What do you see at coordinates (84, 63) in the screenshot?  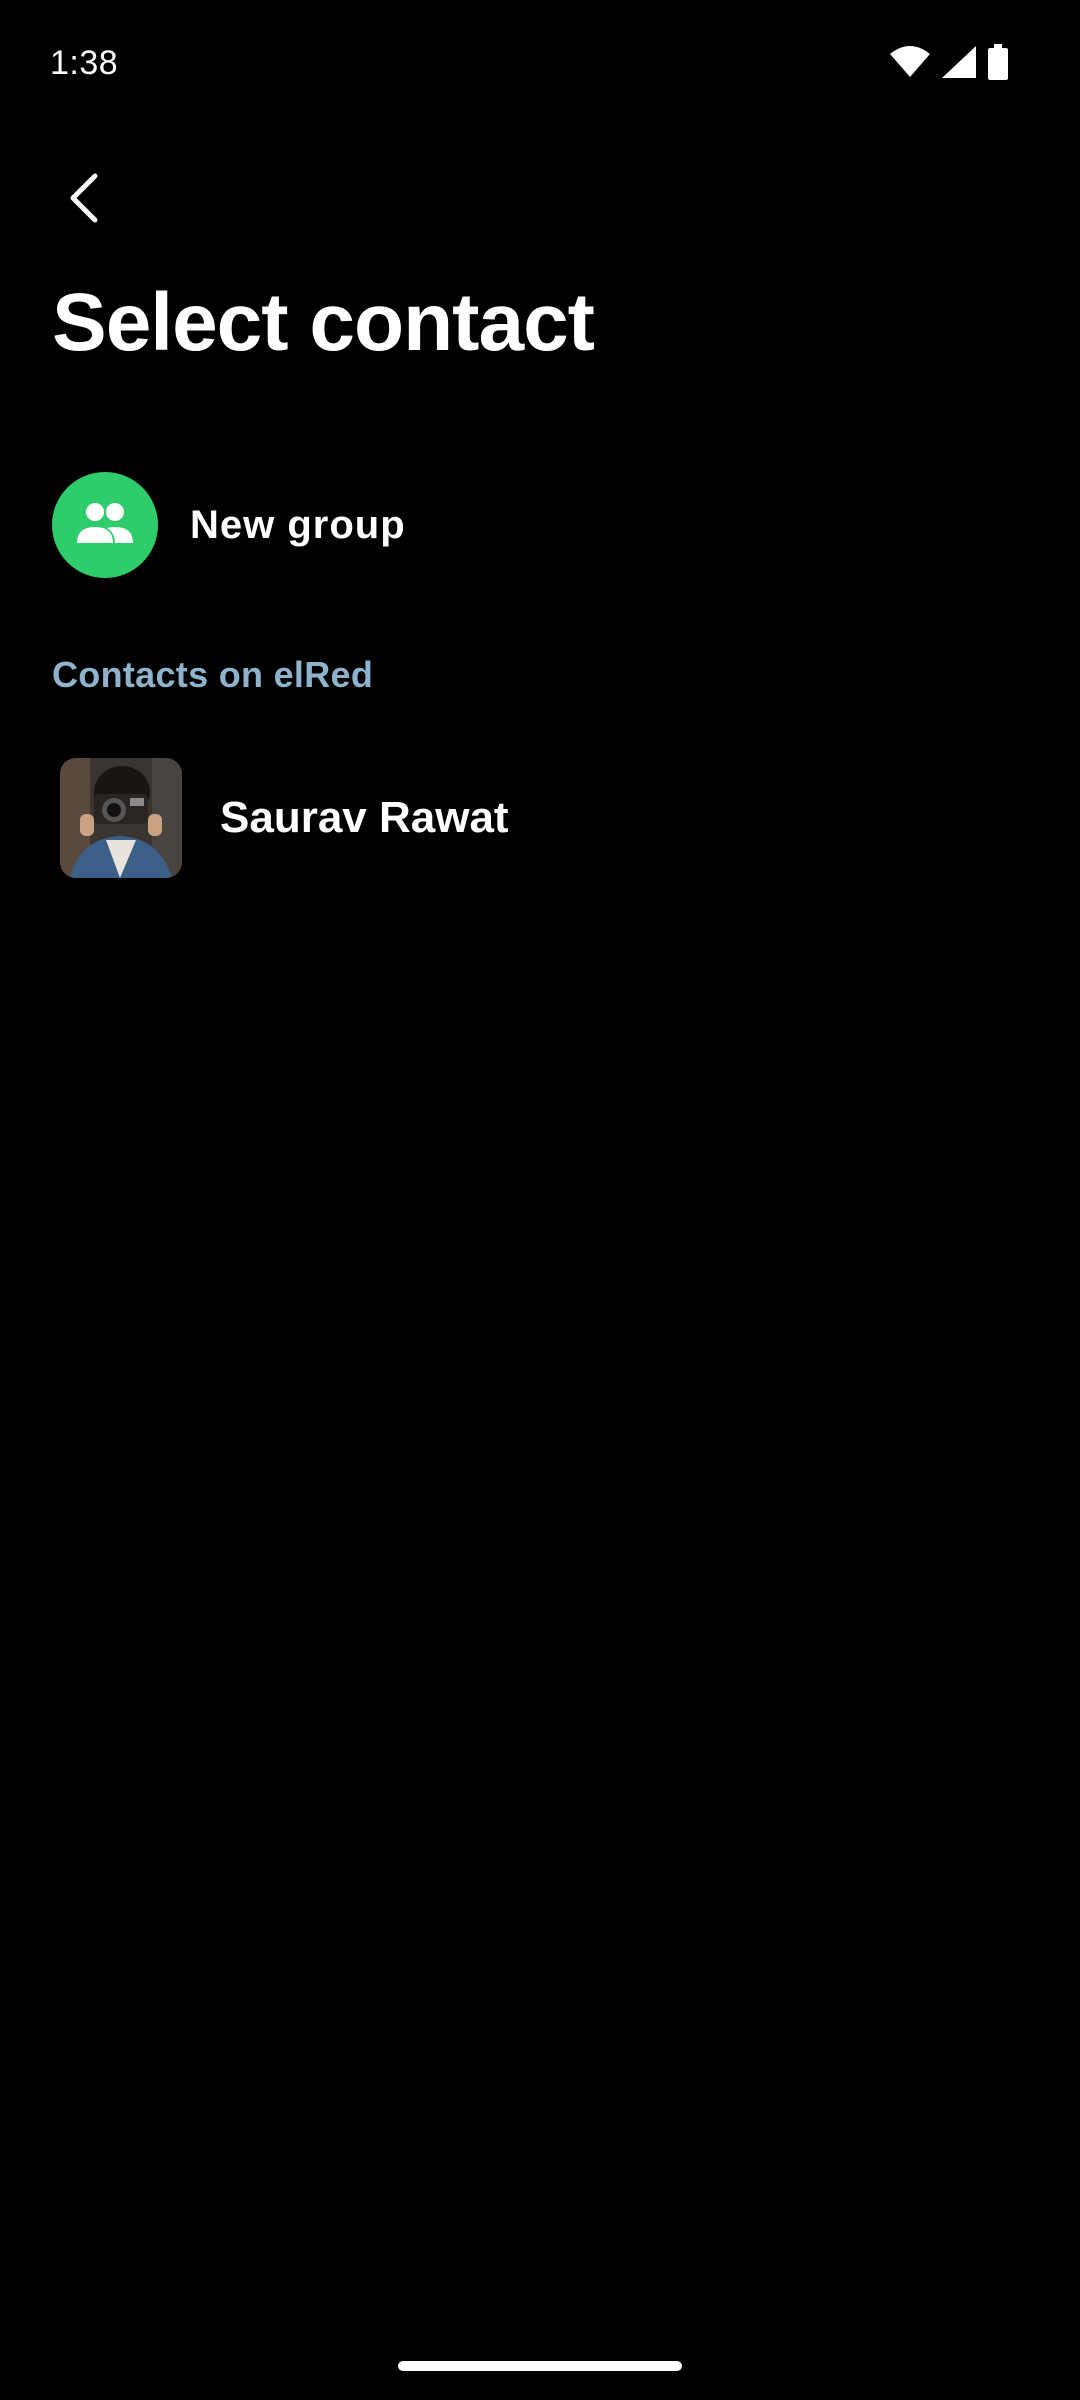 I see `status-time: 1:38` at bounding box center [84, 63].